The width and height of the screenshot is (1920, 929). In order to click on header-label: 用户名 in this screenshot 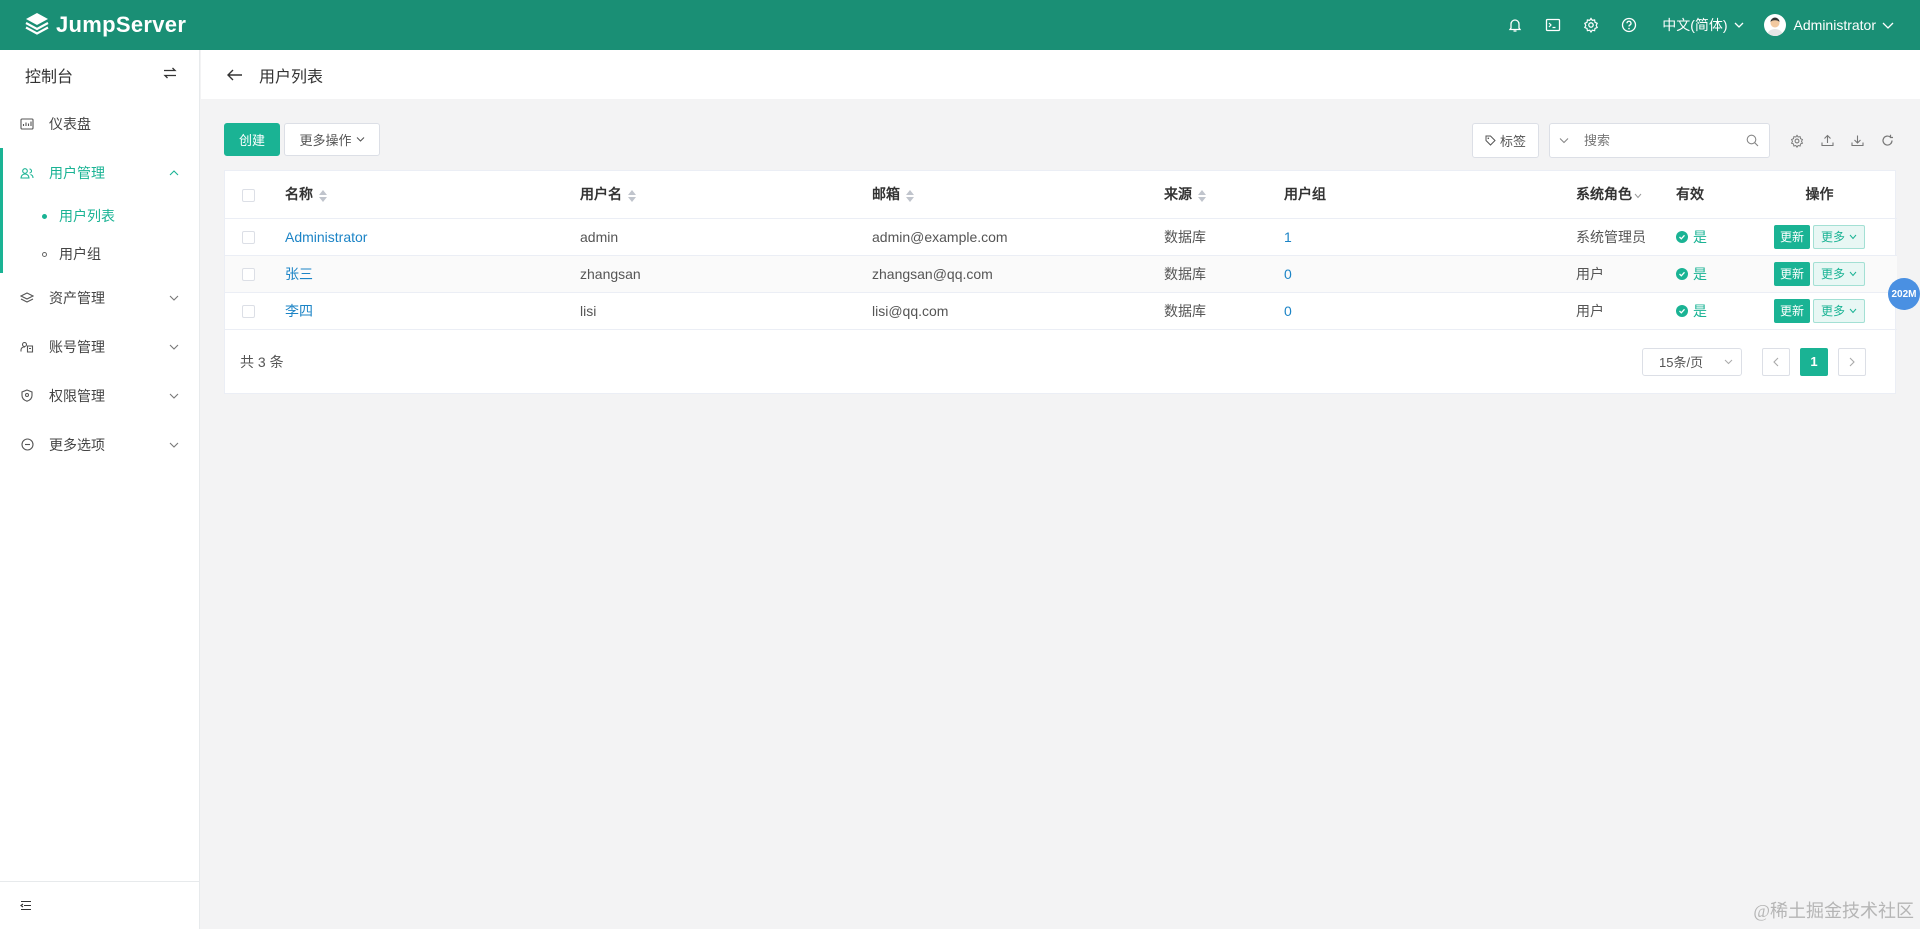, I will do `click(601, 194)`.